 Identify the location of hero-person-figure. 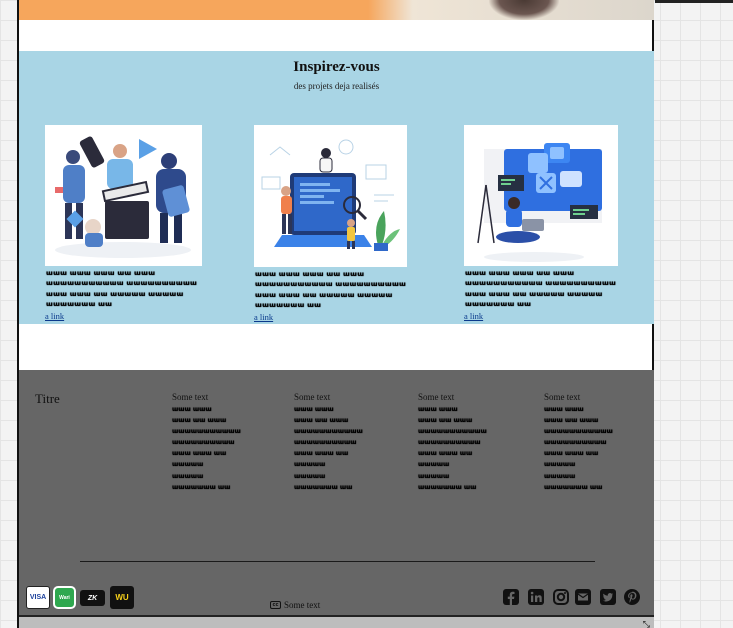
(524, 10).